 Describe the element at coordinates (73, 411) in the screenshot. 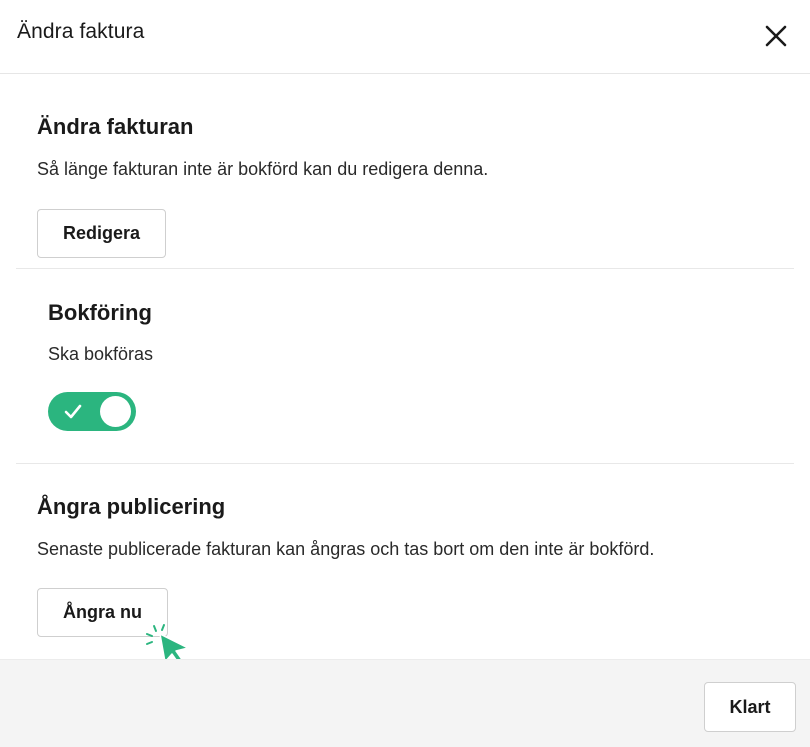

I see `checkmark-icon` at that location.